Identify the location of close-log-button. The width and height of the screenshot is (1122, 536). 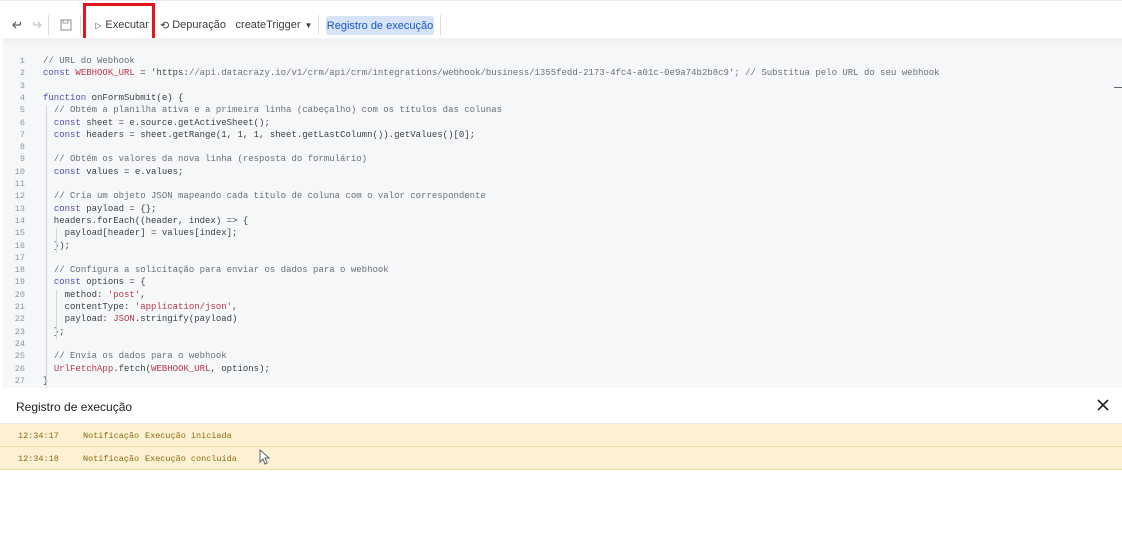
(1103, 405).